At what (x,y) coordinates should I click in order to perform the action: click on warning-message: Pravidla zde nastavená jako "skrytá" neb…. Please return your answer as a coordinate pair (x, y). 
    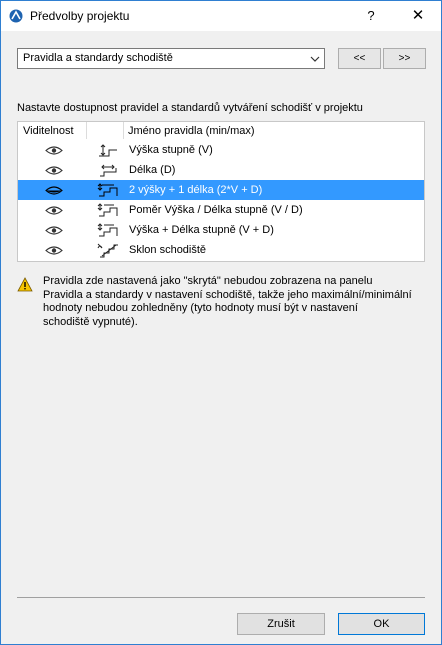
    Looking at the image, I should click on (235, 302).